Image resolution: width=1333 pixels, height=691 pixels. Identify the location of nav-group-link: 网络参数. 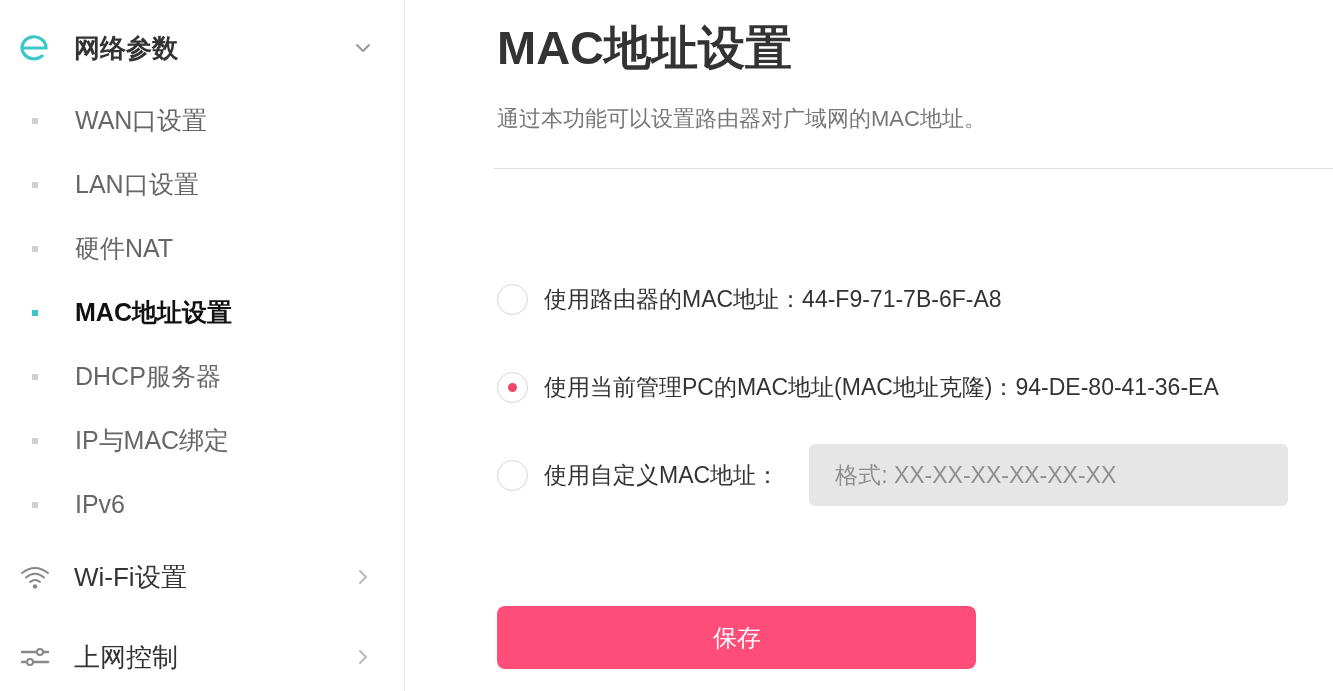
(126, 48).